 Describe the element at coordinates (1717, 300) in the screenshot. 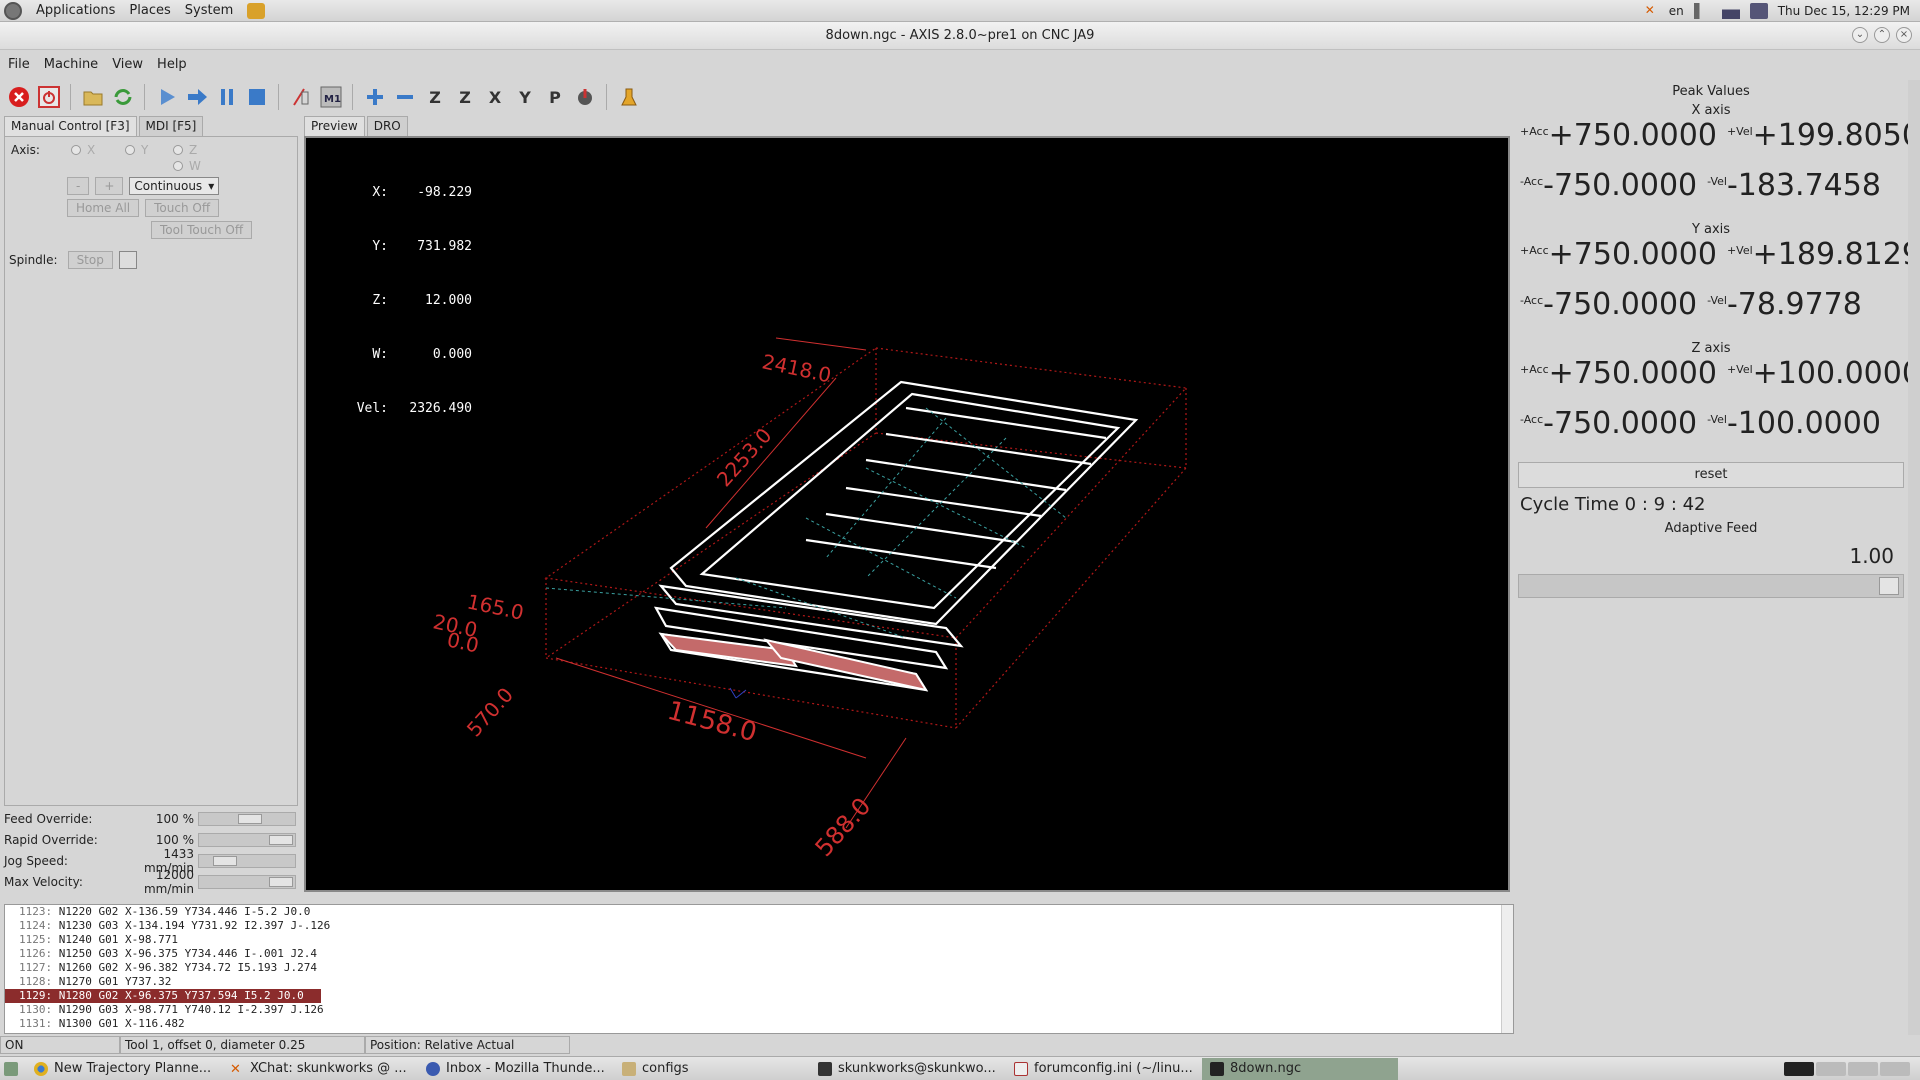

I see `vel-minus-label: -Vel` at that location.